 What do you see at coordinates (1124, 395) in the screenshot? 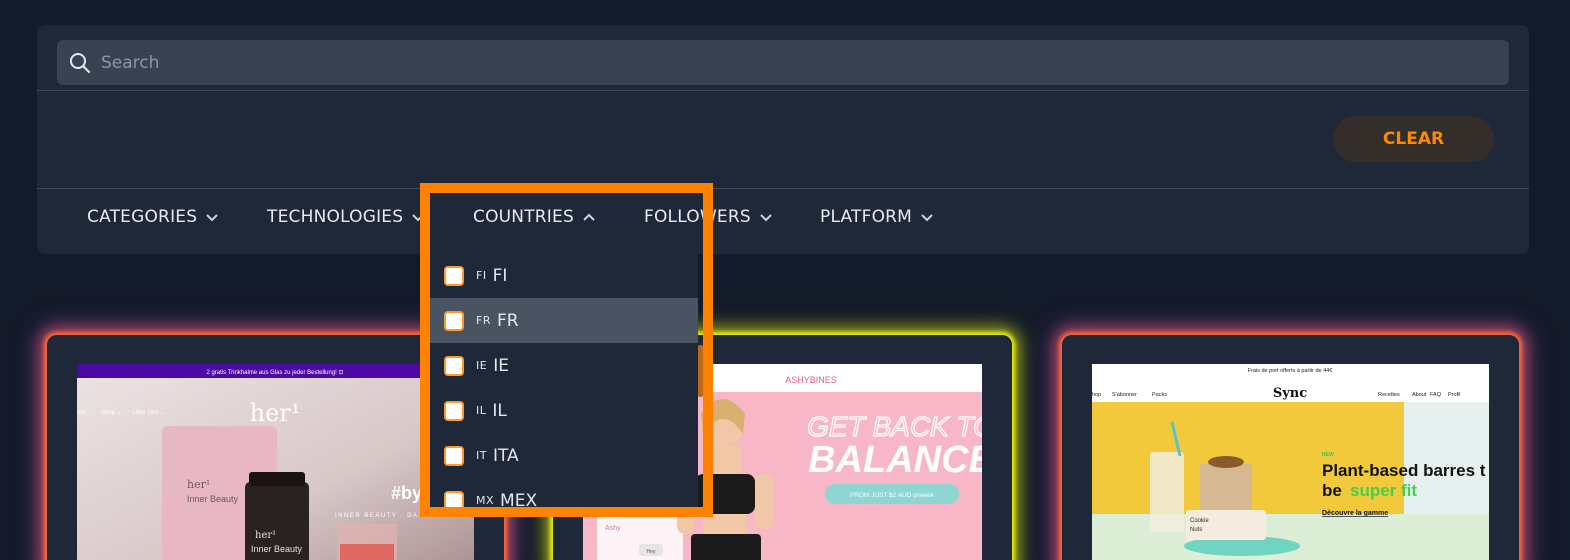
I see `nav-item: S'abonner` at bounding box center [1124, 395].